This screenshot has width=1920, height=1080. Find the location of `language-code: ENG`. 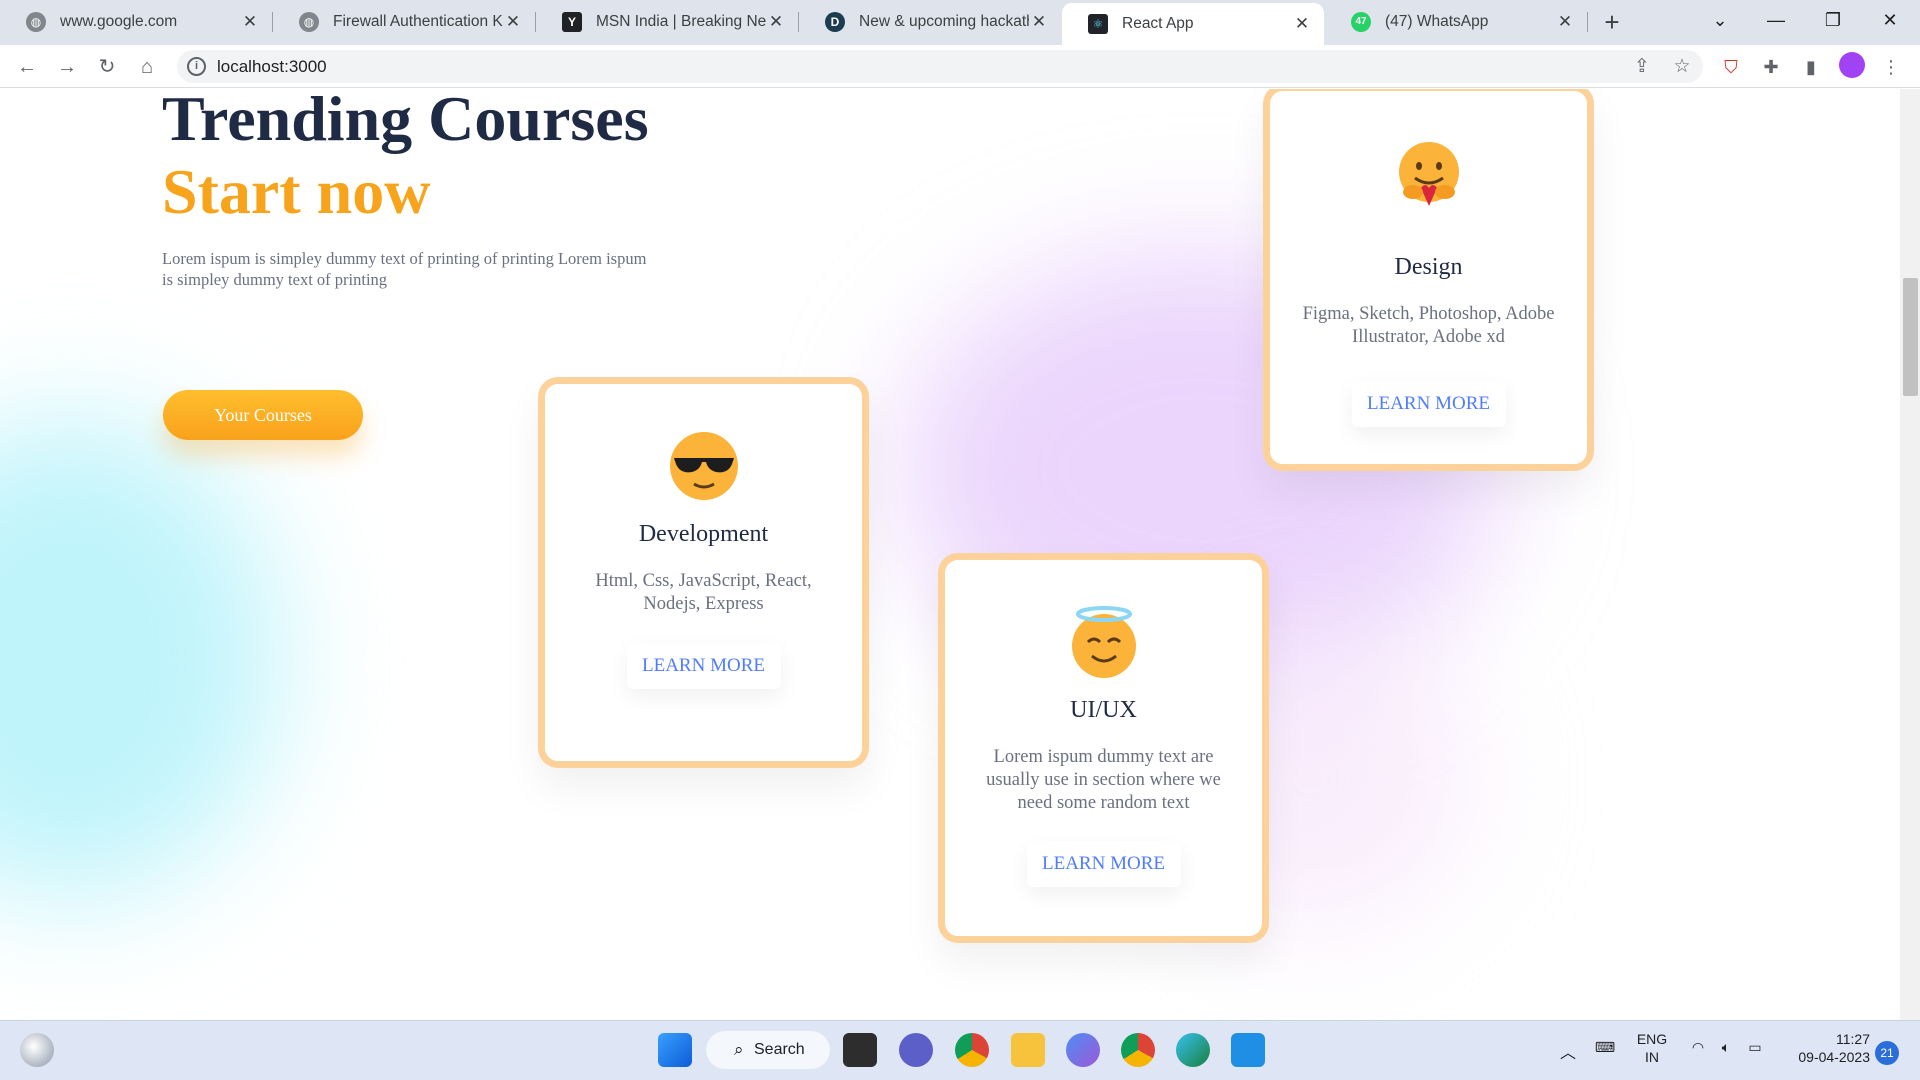

language-code: ENG is located at coordinates (1652, 1039).